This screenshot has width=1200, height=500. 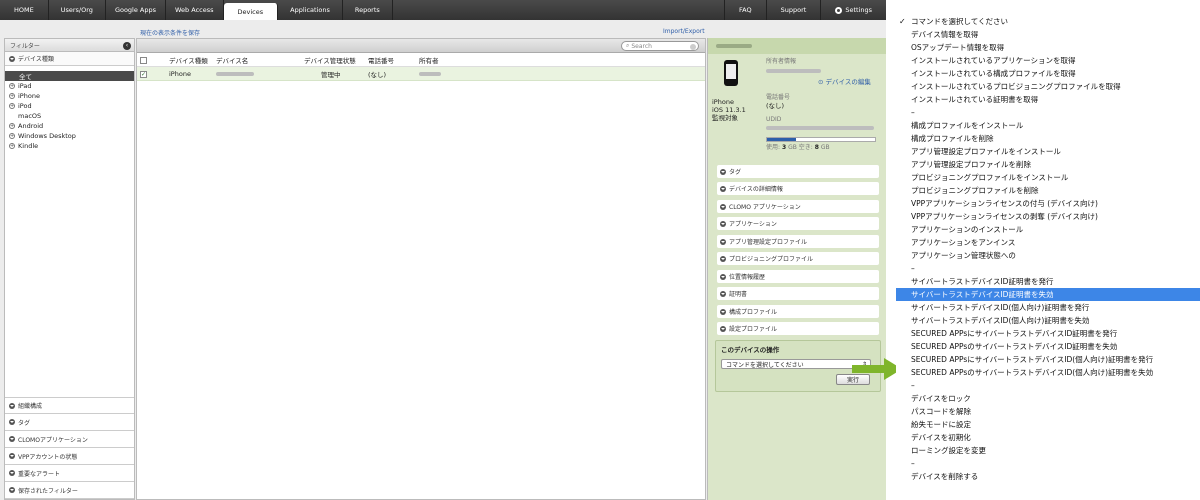 What do you see at coordinates (1048, 359) in the screenshot?
I see `menu-item: SECURED APPsにサイバートラストデバイスID(個人向け)証明書を発行` at bounding box center [1048, 359].